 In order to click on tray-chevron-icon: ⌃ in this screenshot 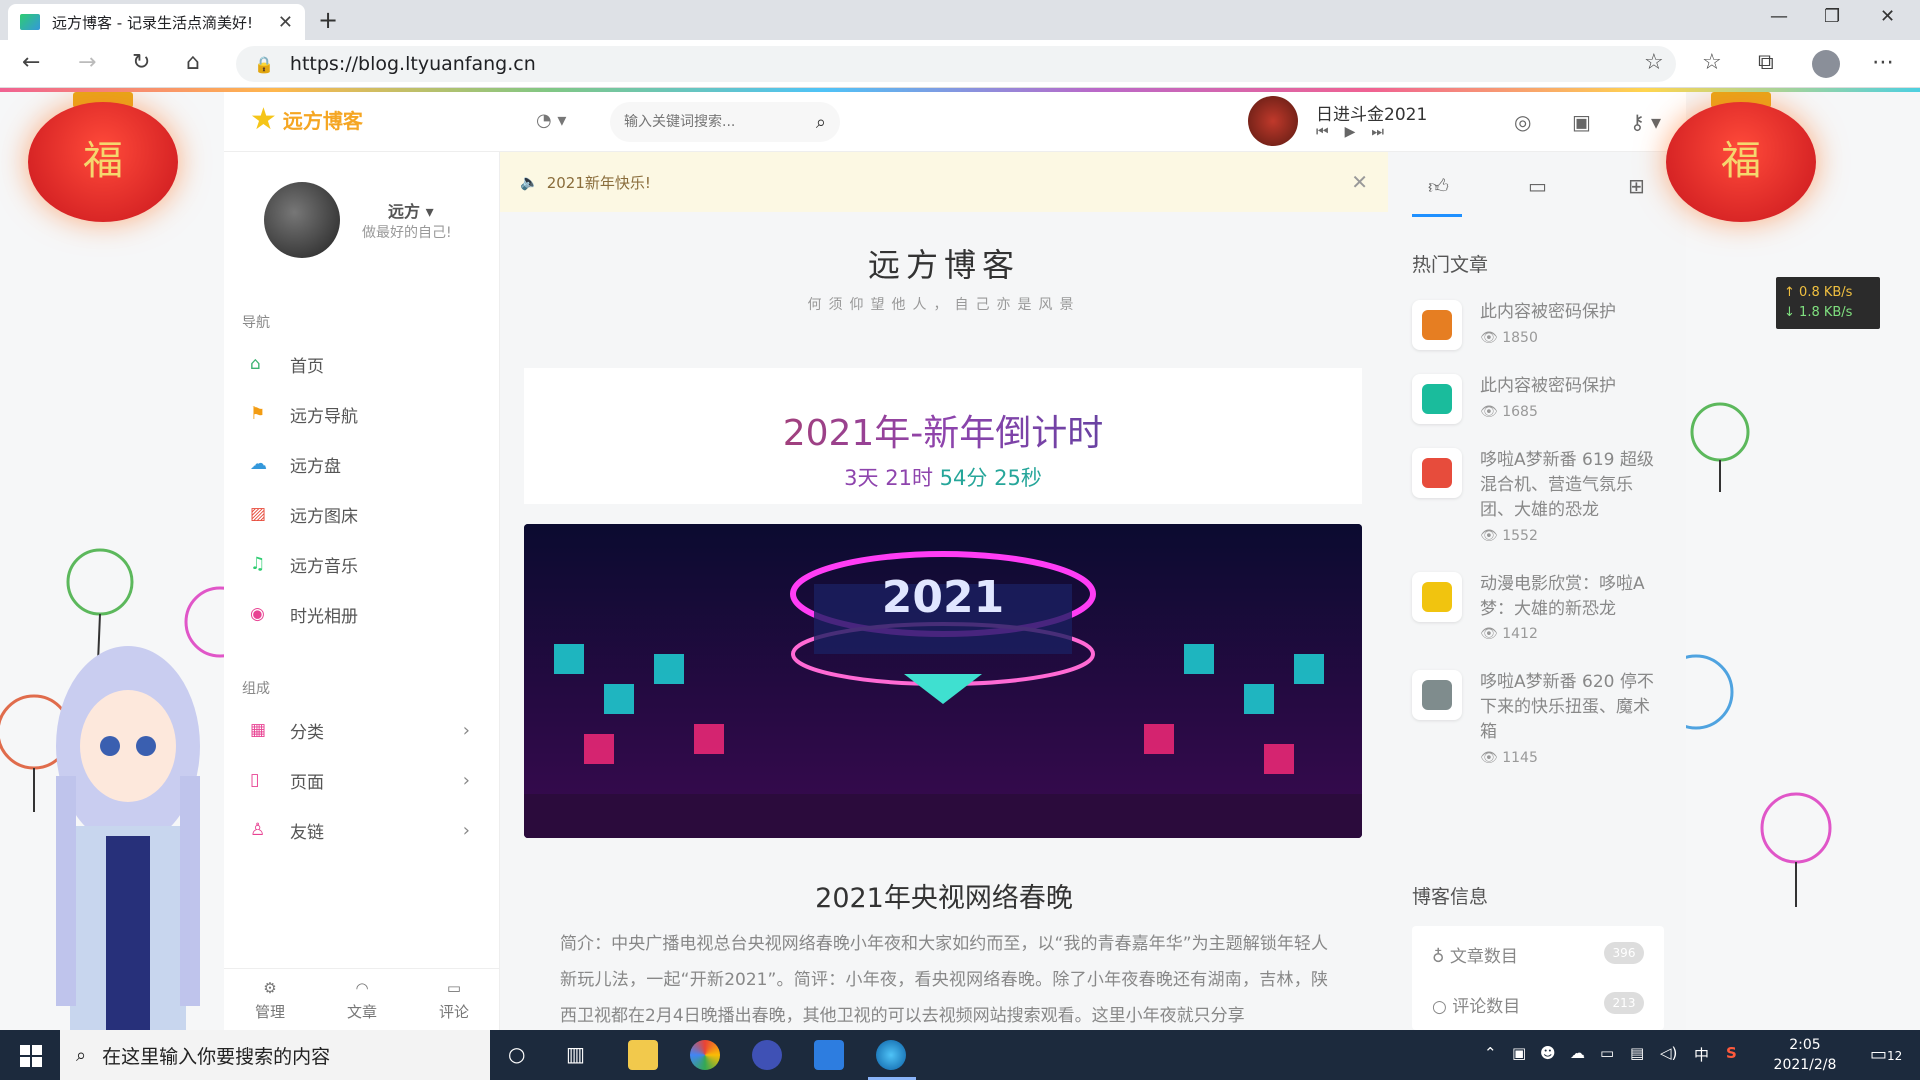, I will do `click(1490, 1053)`.